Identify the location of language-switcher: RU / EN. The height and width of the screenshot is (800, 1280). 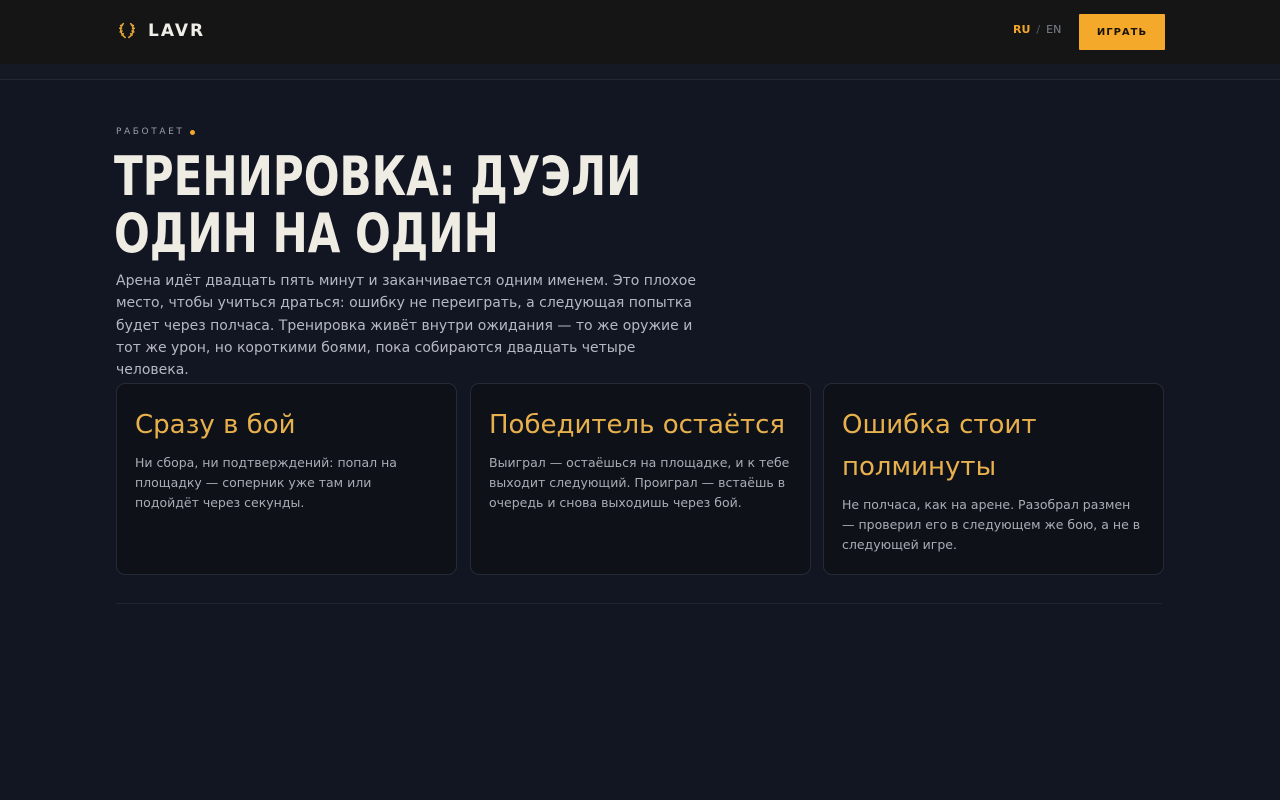
(1037, 29).